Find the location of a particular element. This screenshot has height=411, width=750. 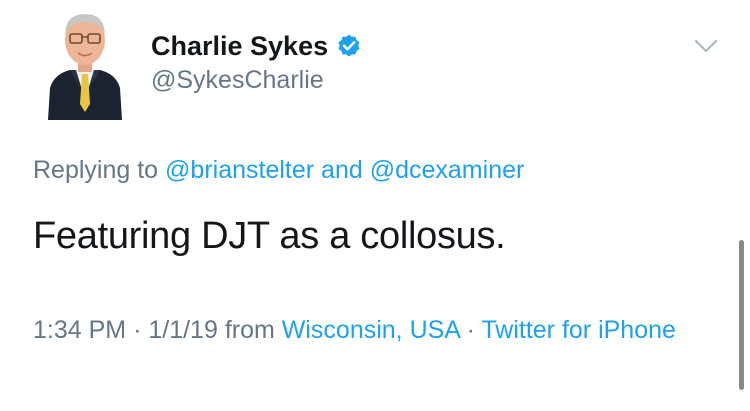

reply-mention-brianstelter: @brianstelter is located at coordinates (239, 170).